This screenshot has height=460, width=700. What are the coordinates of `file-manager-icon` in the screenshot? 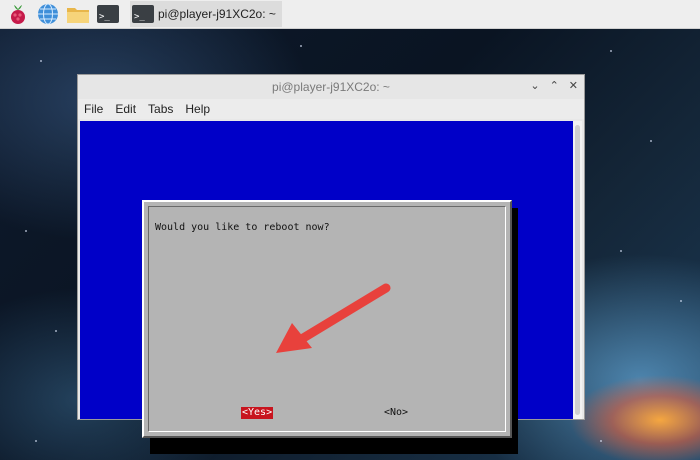 It's located at (78, 14).